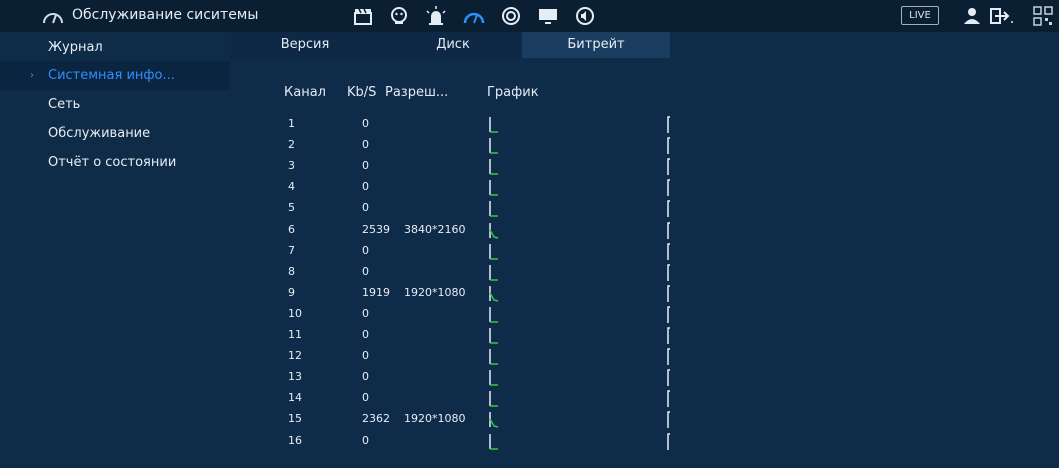 The height and width of the screenshot is (468, 1059). I want to click on table-row: 40, so click(645, 187).